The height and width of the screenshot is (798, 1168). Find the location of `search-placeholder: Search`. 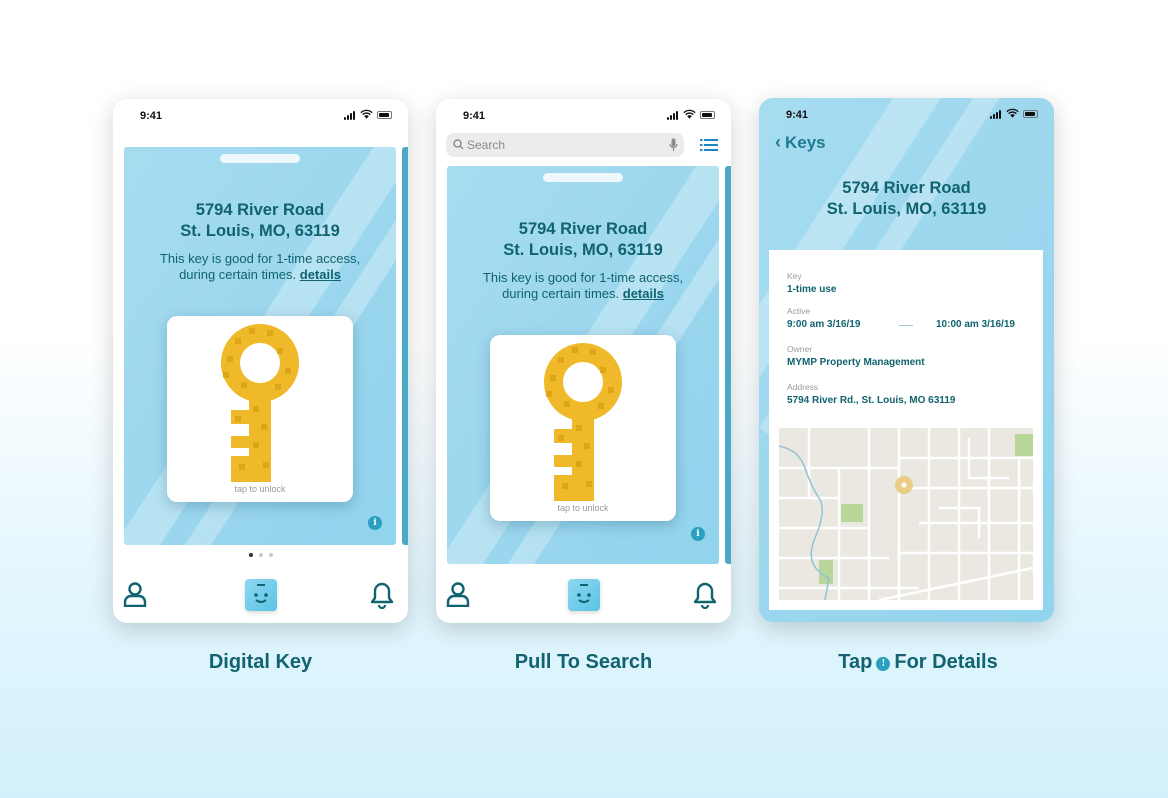

search-placeholder: Search is located at coordinates (486, 145).